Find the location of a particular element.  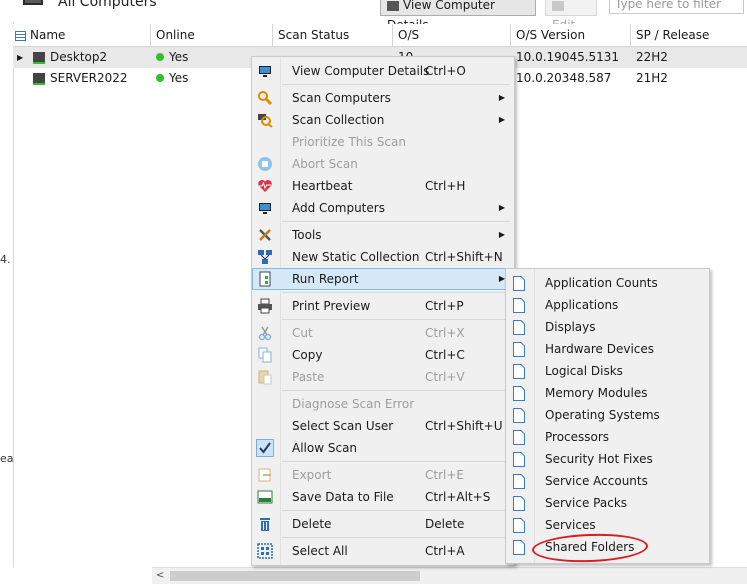

menu-item-shortcut: Ctrl+A is located at coordinates (445, 551).